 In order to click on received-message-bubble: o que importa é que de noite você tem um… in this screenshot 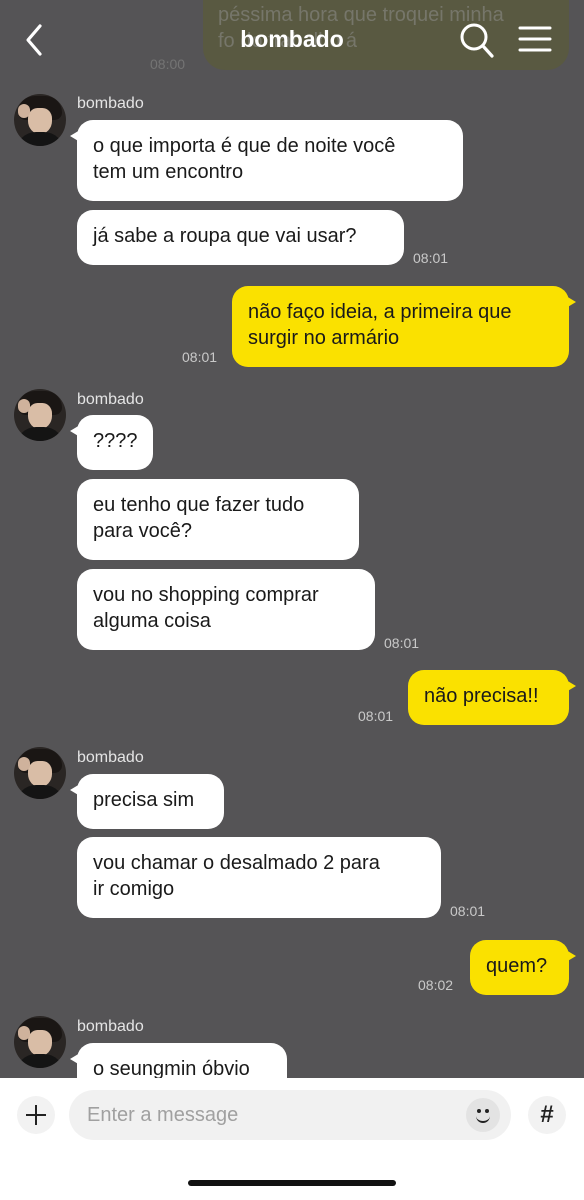, I will do `click(266, 160)`.